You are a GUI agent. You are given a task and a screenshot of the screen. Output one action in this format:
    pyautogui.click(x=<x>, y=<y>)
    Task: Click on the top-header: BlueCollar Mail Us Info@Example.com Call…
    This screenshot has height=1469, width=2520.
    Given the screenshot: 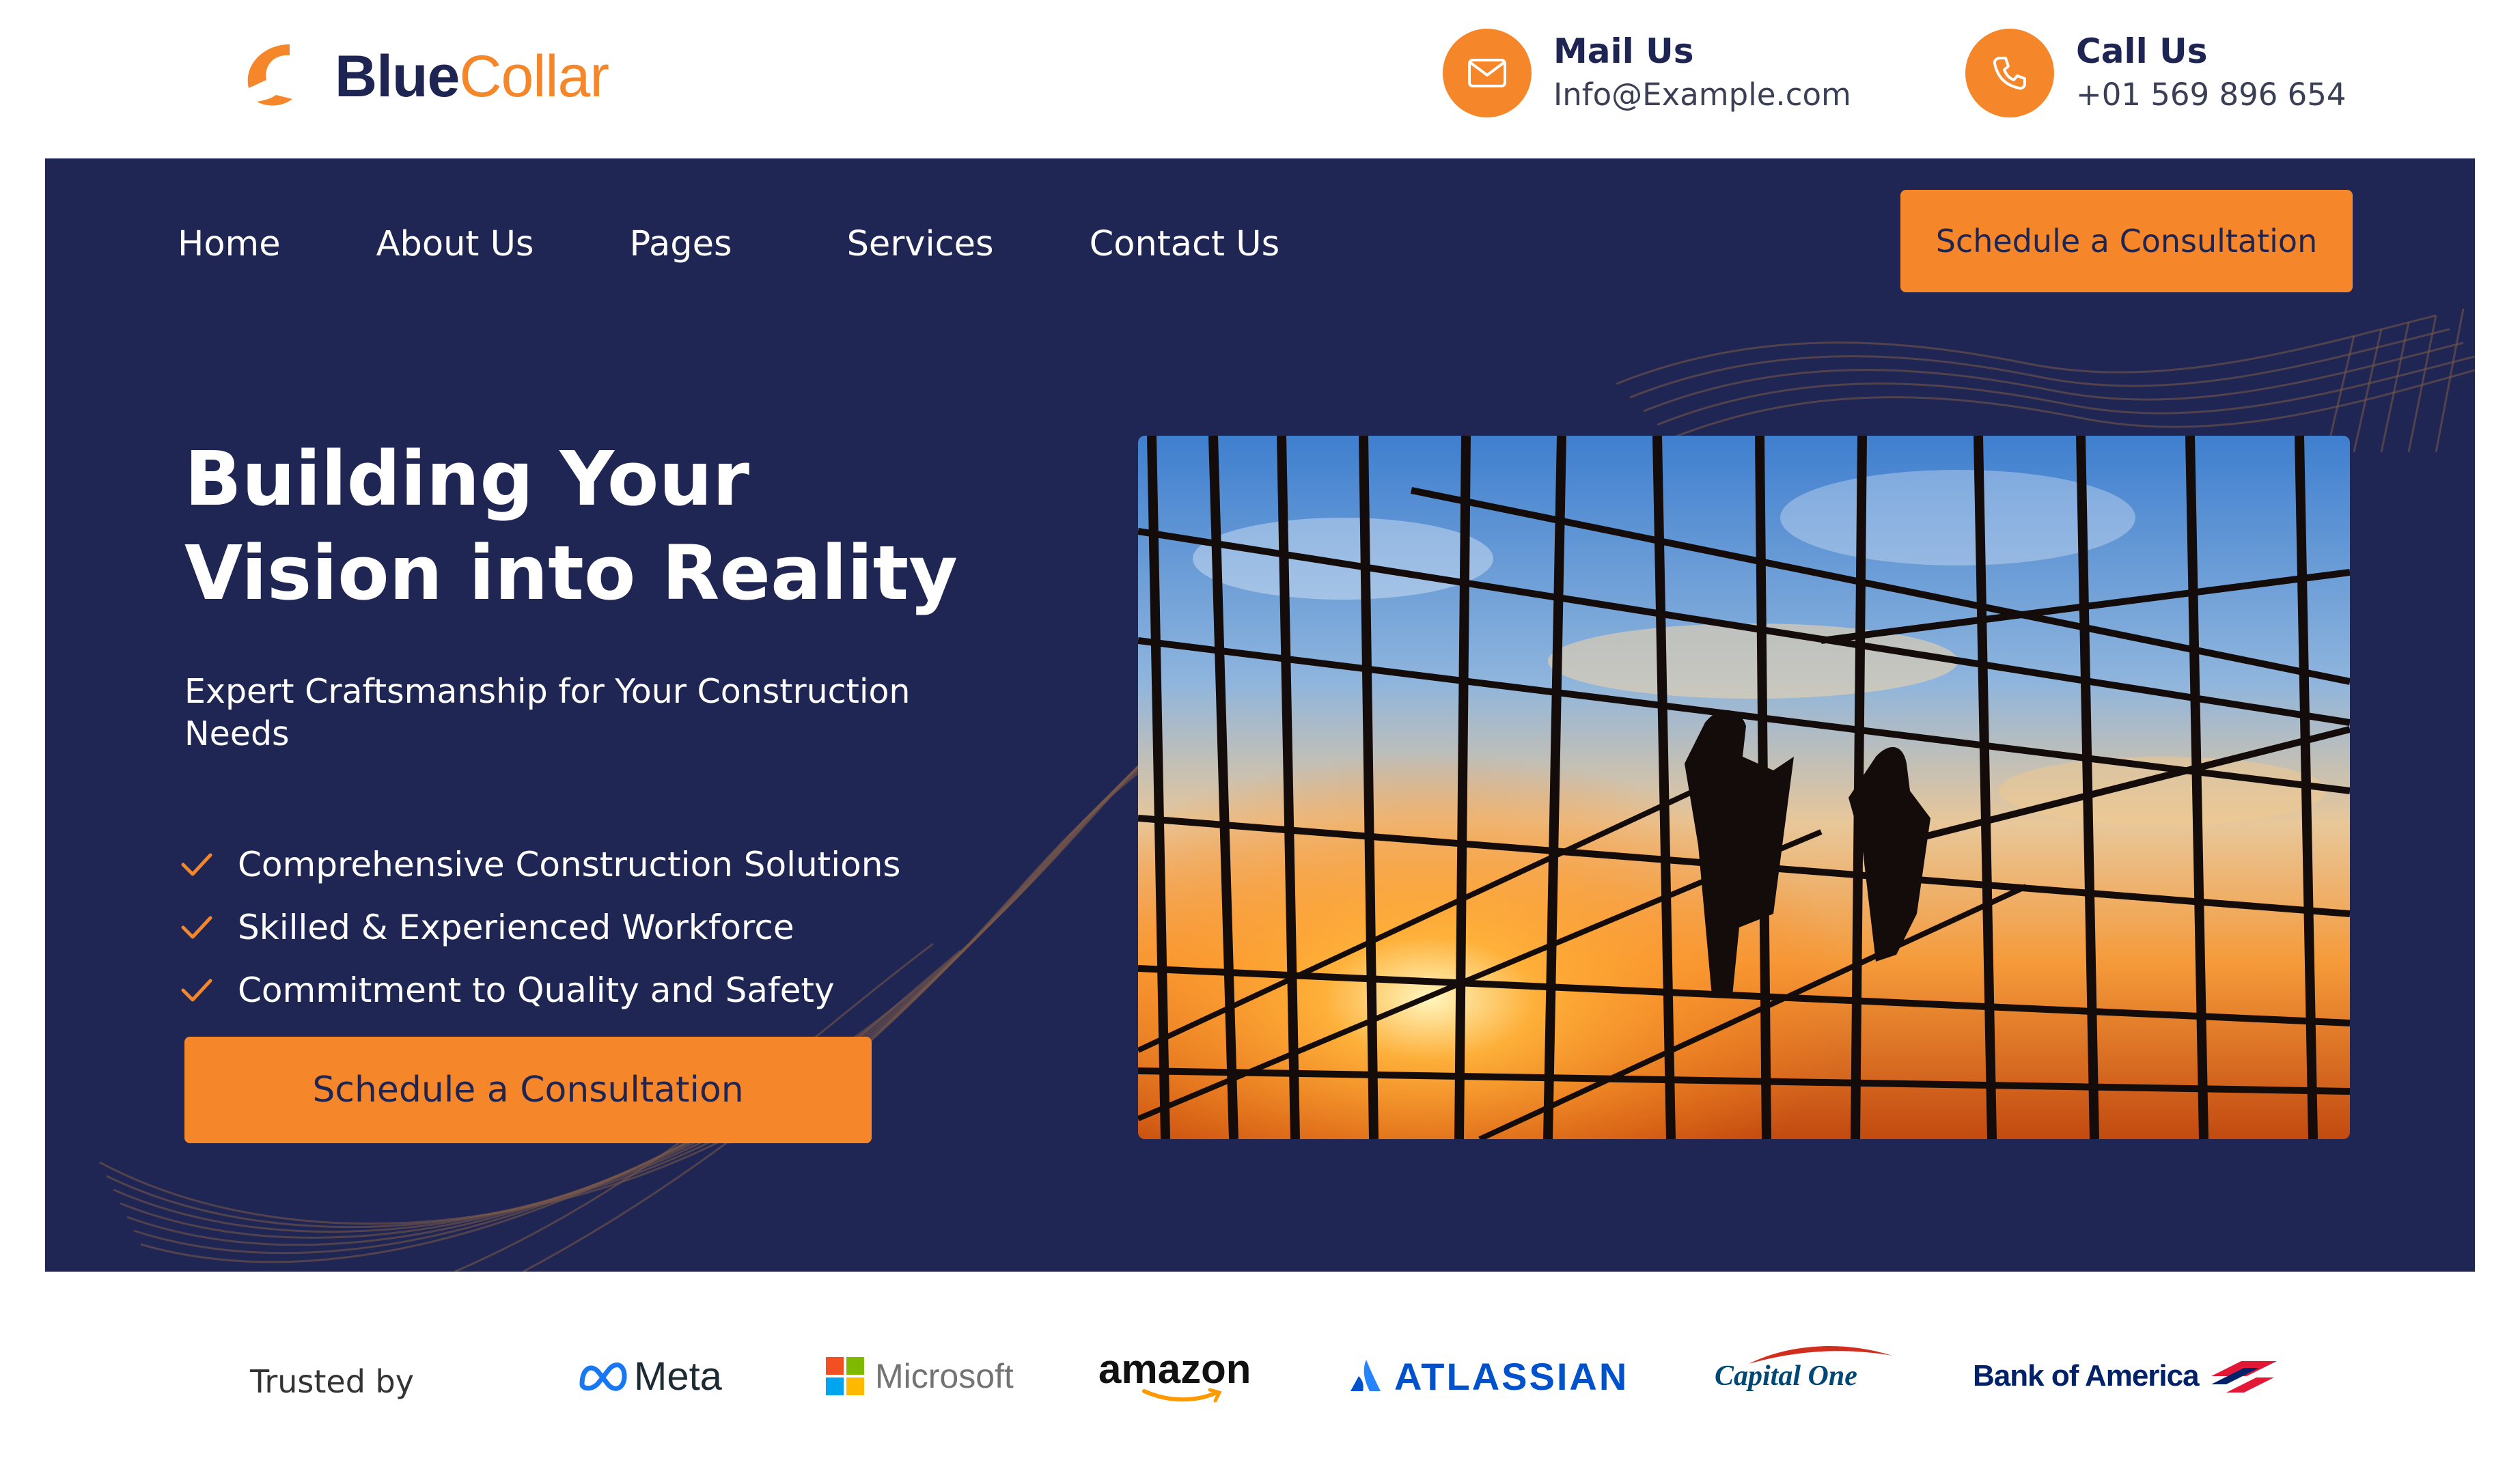 What is the action you would take?
    pyautogui.click(x=1260, y=79)
    